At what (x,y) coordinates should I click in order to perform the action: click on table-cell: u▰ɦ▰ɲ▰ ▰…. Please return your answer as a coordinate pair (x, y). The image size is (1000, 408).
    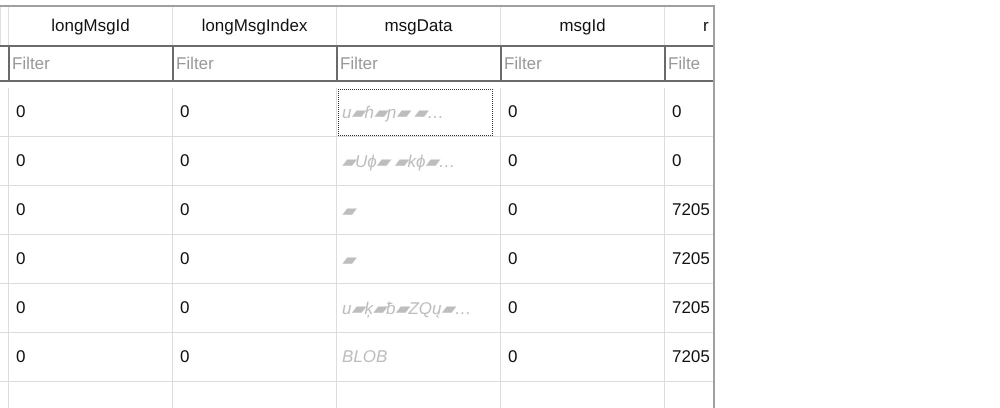
    Looking at the image, I should click on (415, 112).